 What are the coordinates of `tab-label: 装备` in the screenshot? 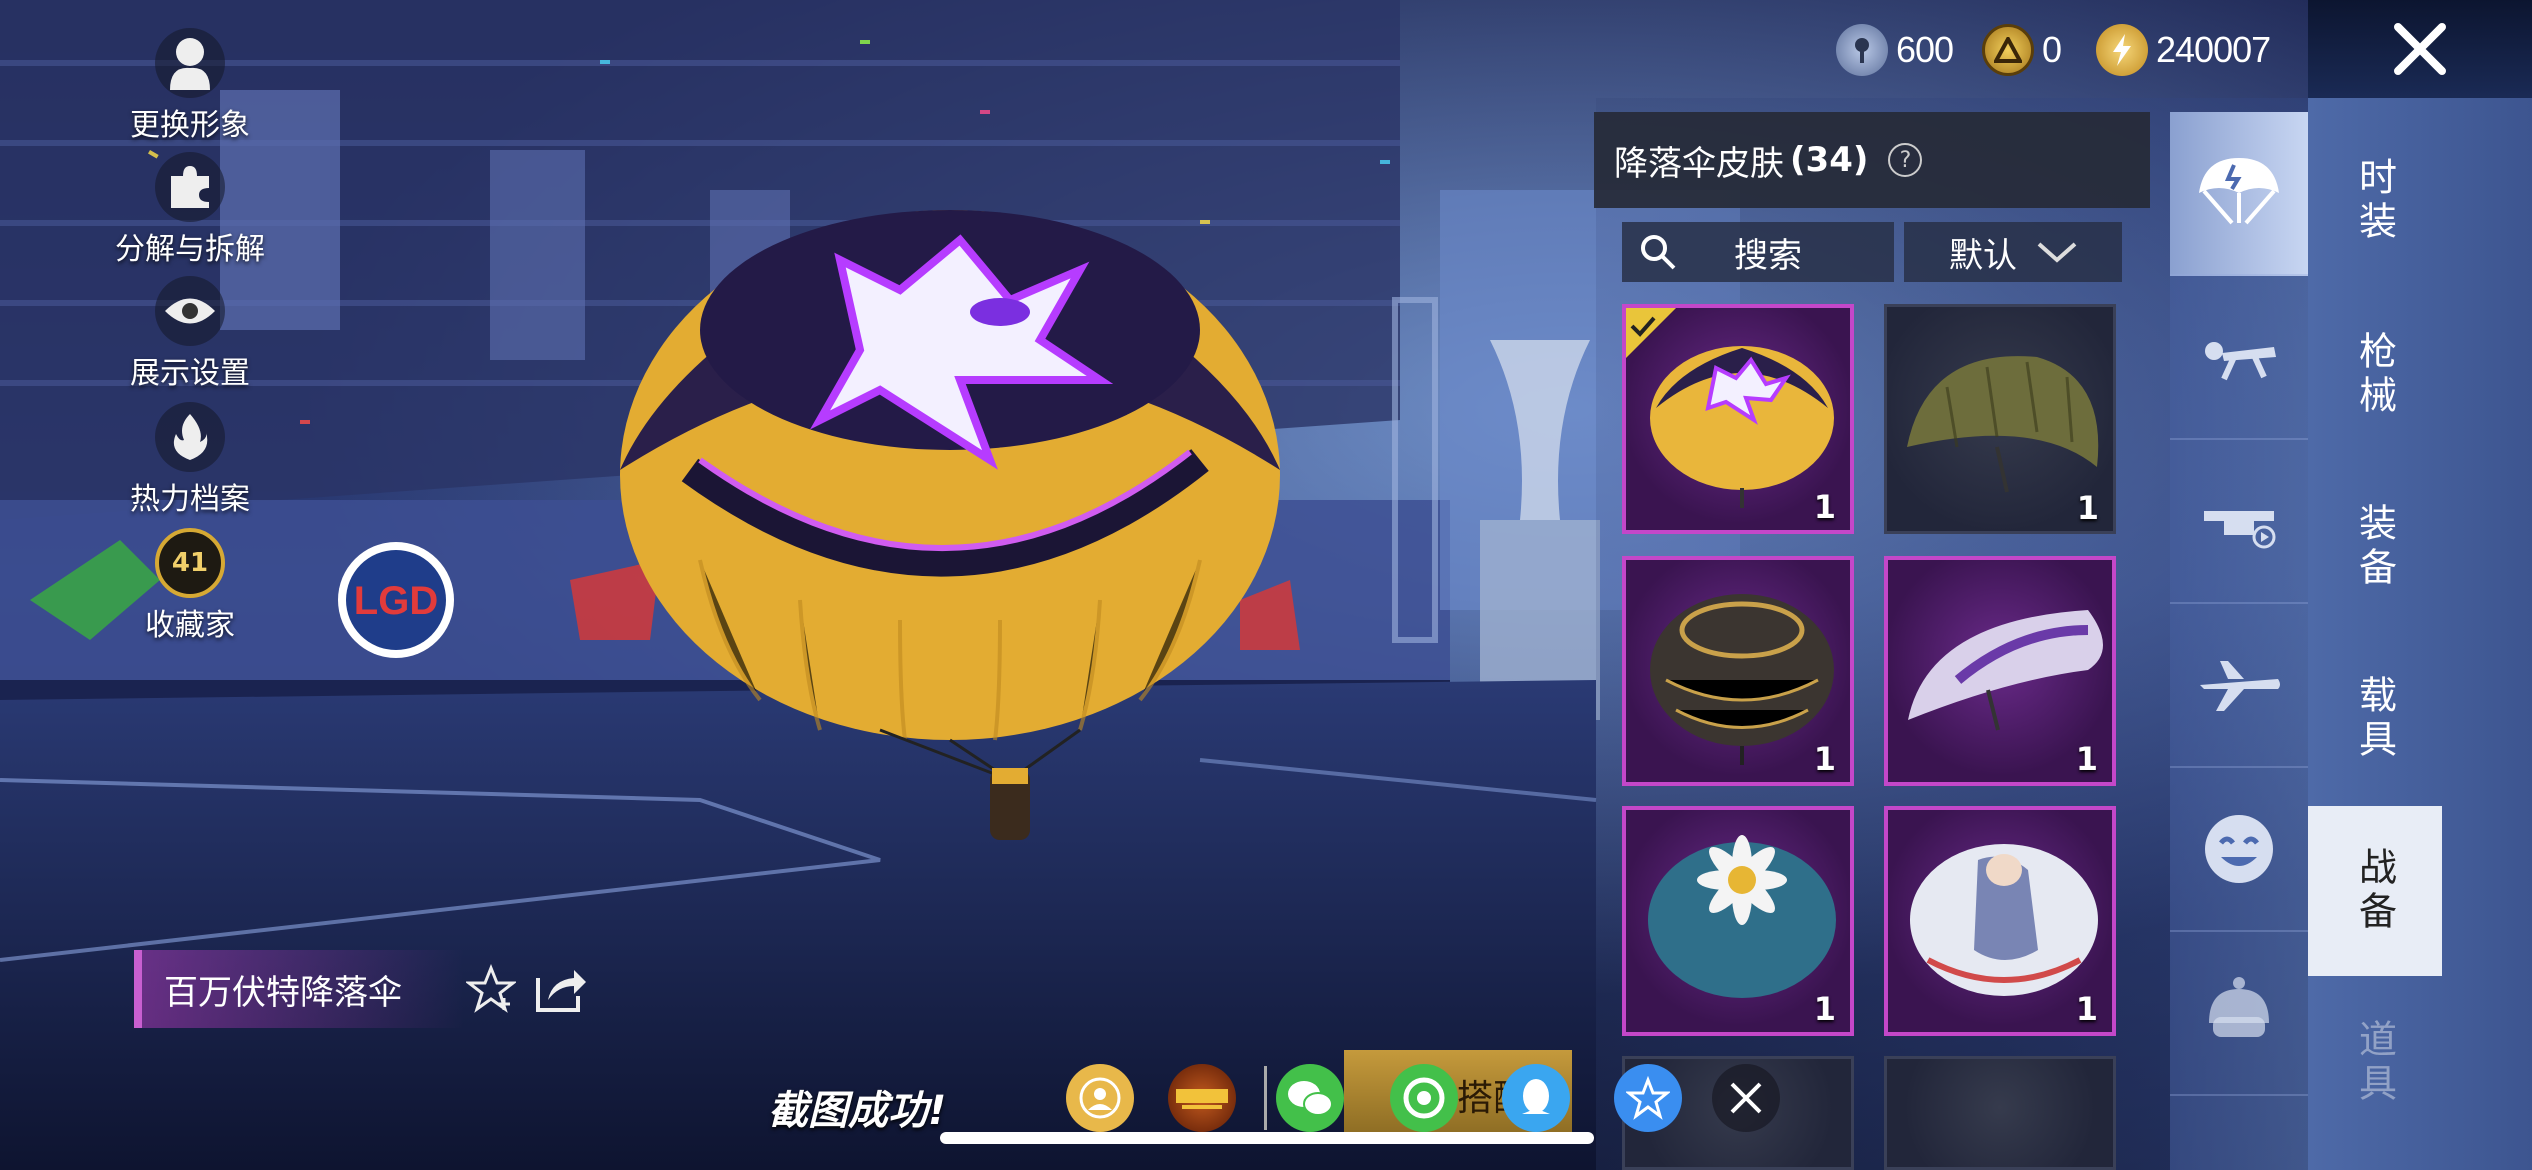 It's located at (2374, 547).